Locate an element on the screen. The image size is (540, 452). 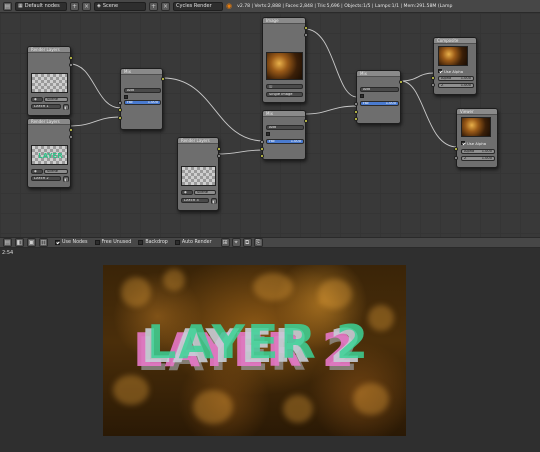
free-unused-checkbox is located at coordinates (97, 242).